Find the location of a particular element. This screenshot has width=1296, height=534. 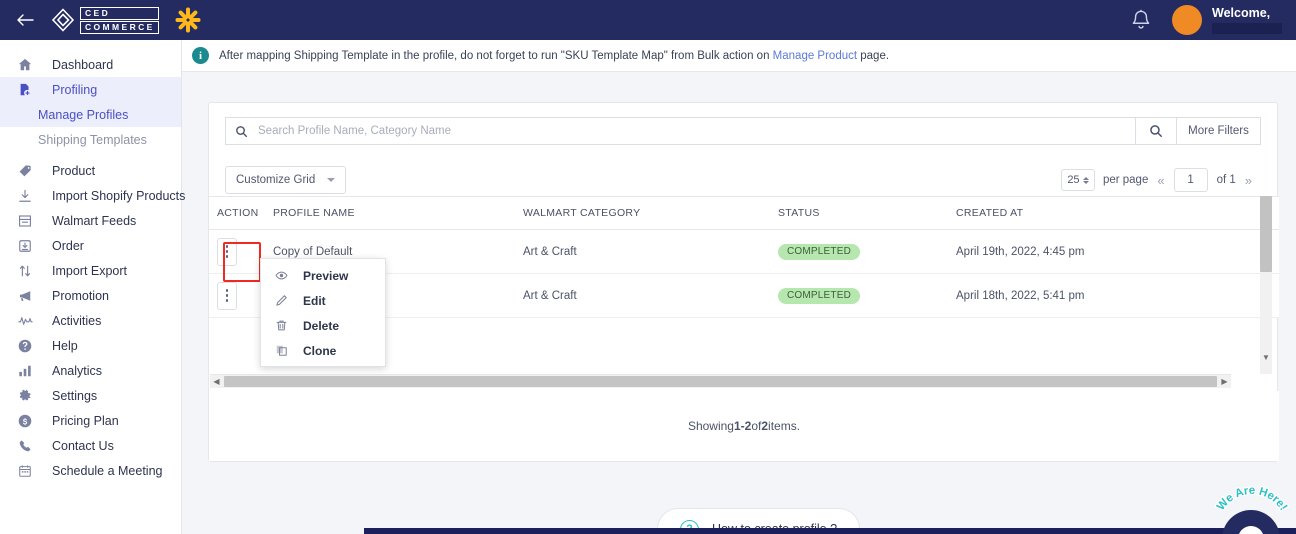

pagination: 25 per page « 1 of 1 » is located at coordinates (1160, 180).